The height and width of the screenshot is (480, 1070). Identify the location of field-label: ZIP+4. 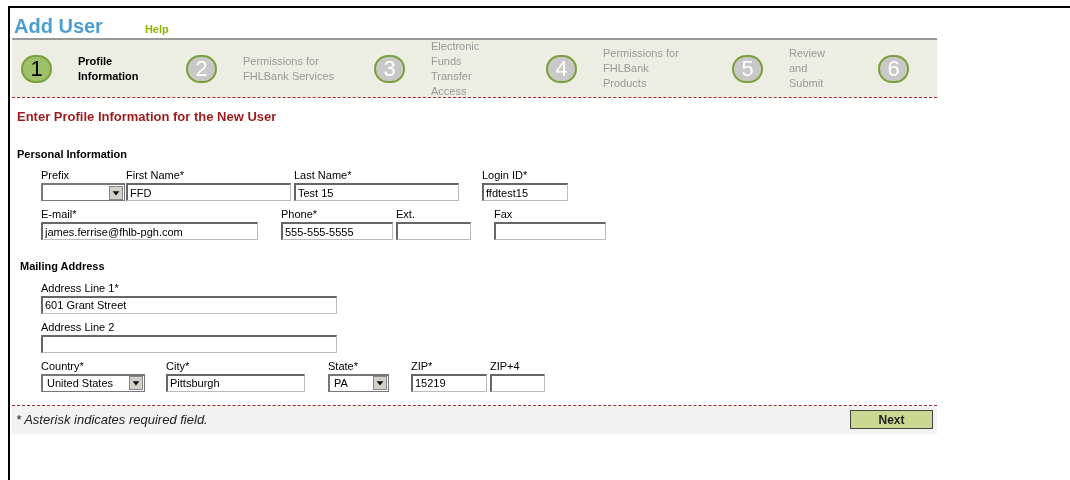
(505, 366).